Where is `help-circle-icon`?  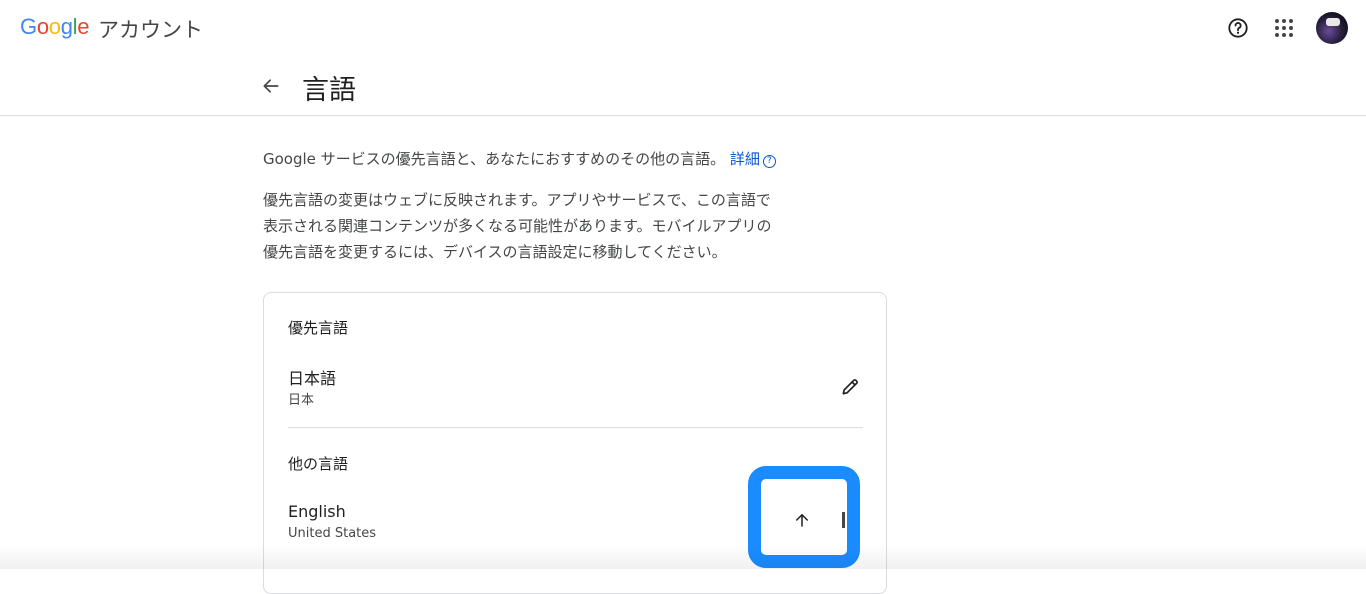 help-circle-icon is located at coordinates (1238, 28).